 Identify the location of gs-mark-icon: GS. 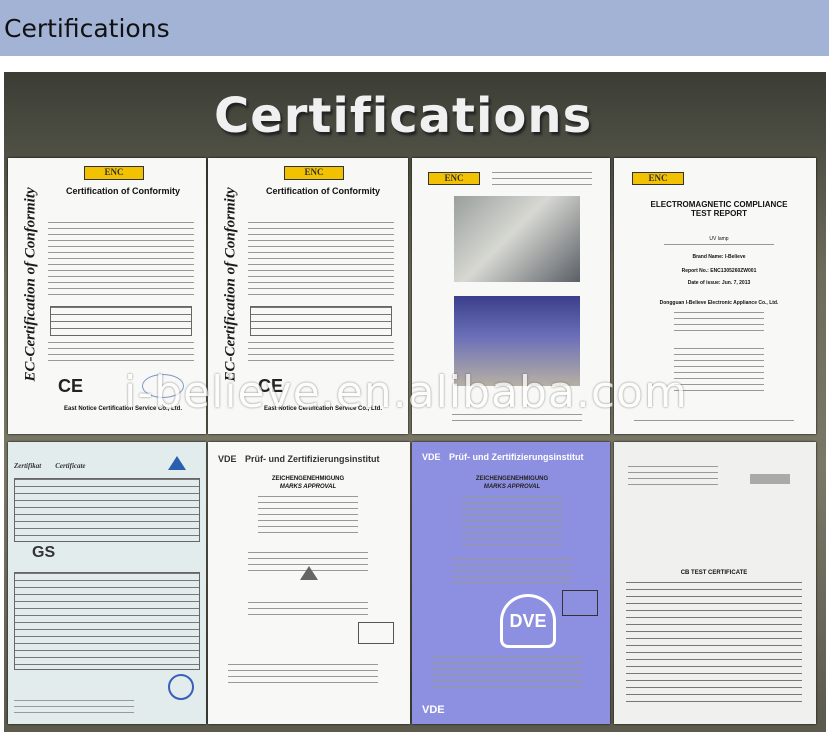
(44, 552).